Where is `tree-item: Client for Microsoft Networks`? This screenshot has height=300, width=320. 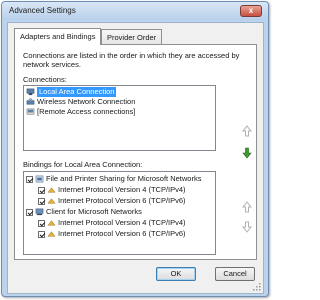 tree-item: Client for Microsoft Networks is located at coordinates (84, 212).